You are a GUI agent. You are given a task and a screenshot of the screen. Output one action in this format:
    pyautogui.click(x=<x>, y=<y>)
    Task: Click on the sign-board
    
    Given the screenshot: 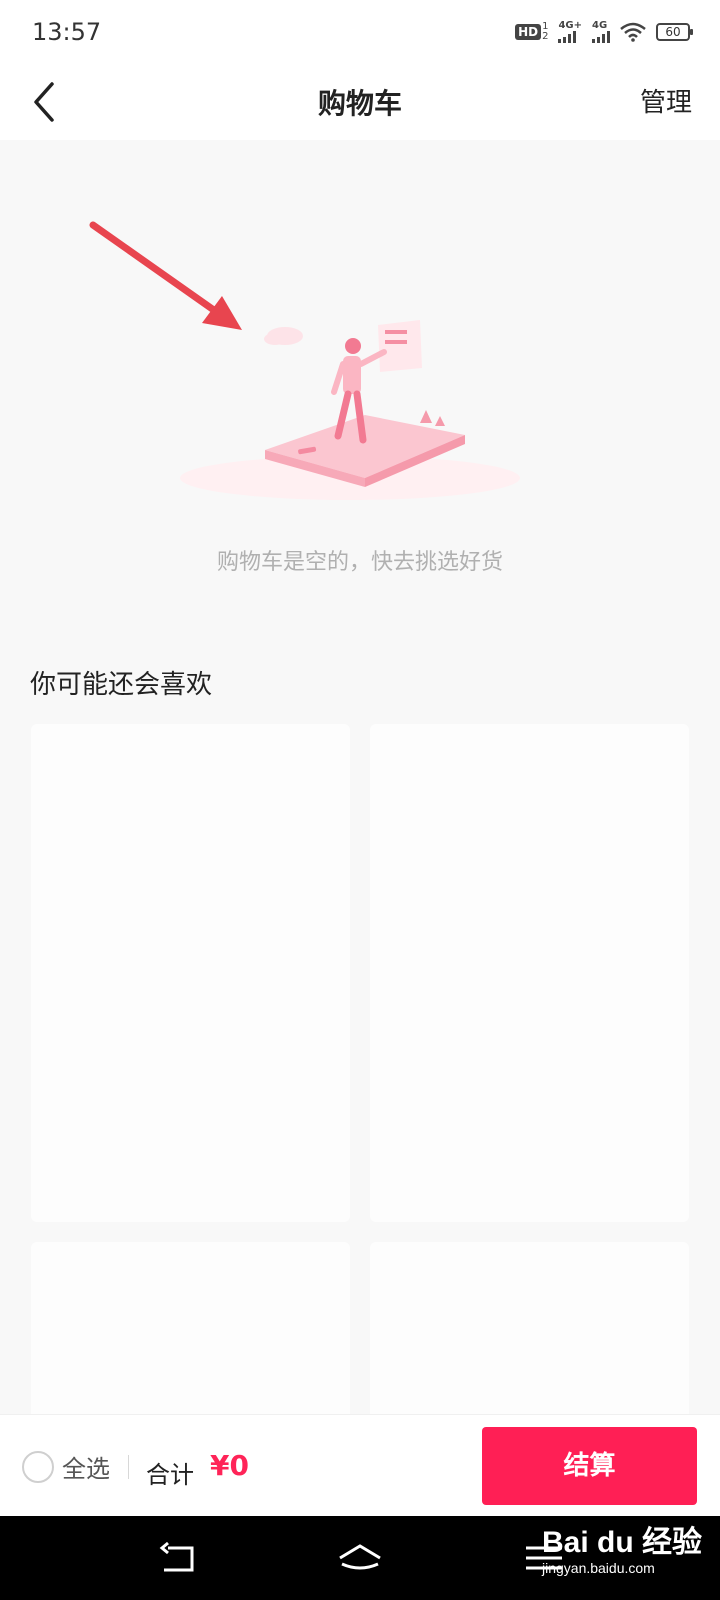 What is the action you would take?
    pyautogui.click(x=400, y=346)
    